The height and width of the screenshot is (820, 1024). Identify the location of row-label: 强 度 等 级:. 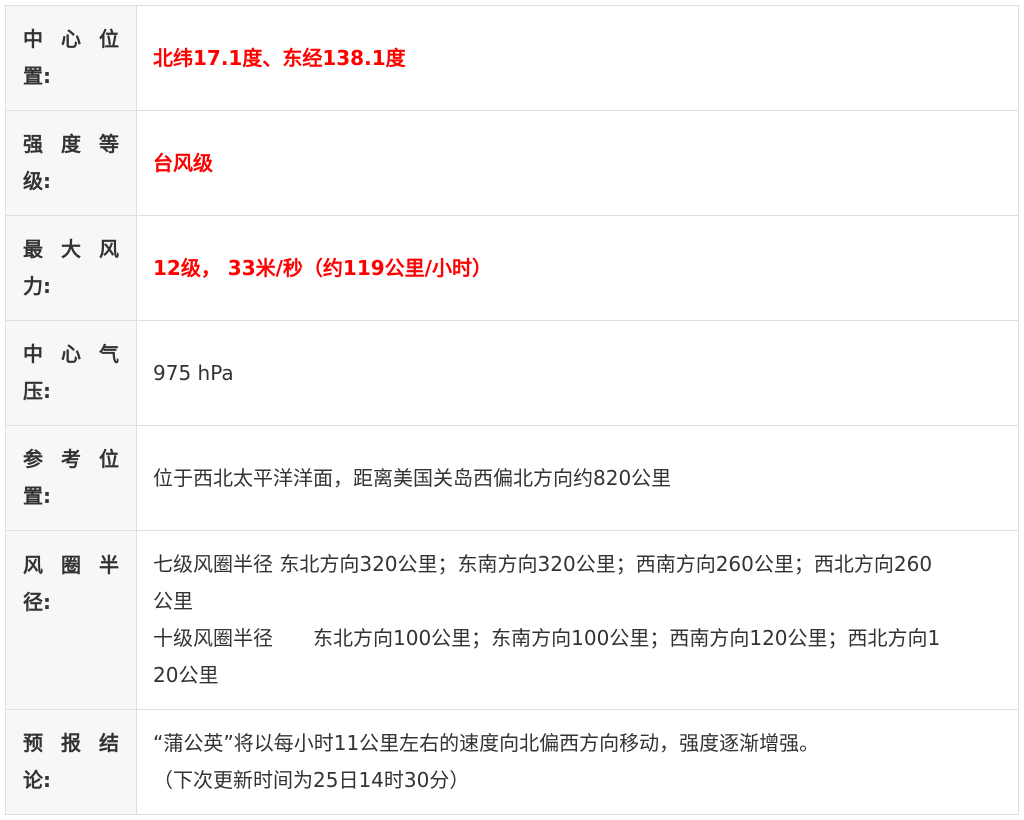
(71, 162).